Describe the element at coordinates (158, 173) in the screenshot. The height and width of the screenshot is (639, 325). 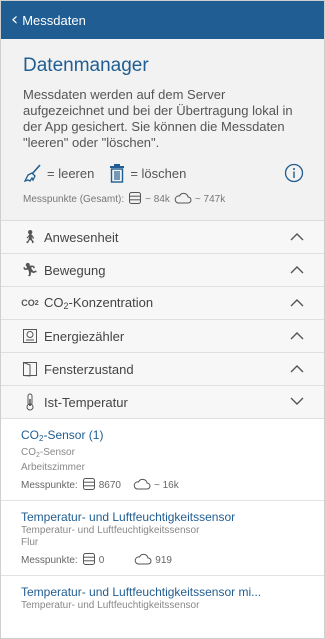
I see `legend-delete-text: = löschen` at that location.